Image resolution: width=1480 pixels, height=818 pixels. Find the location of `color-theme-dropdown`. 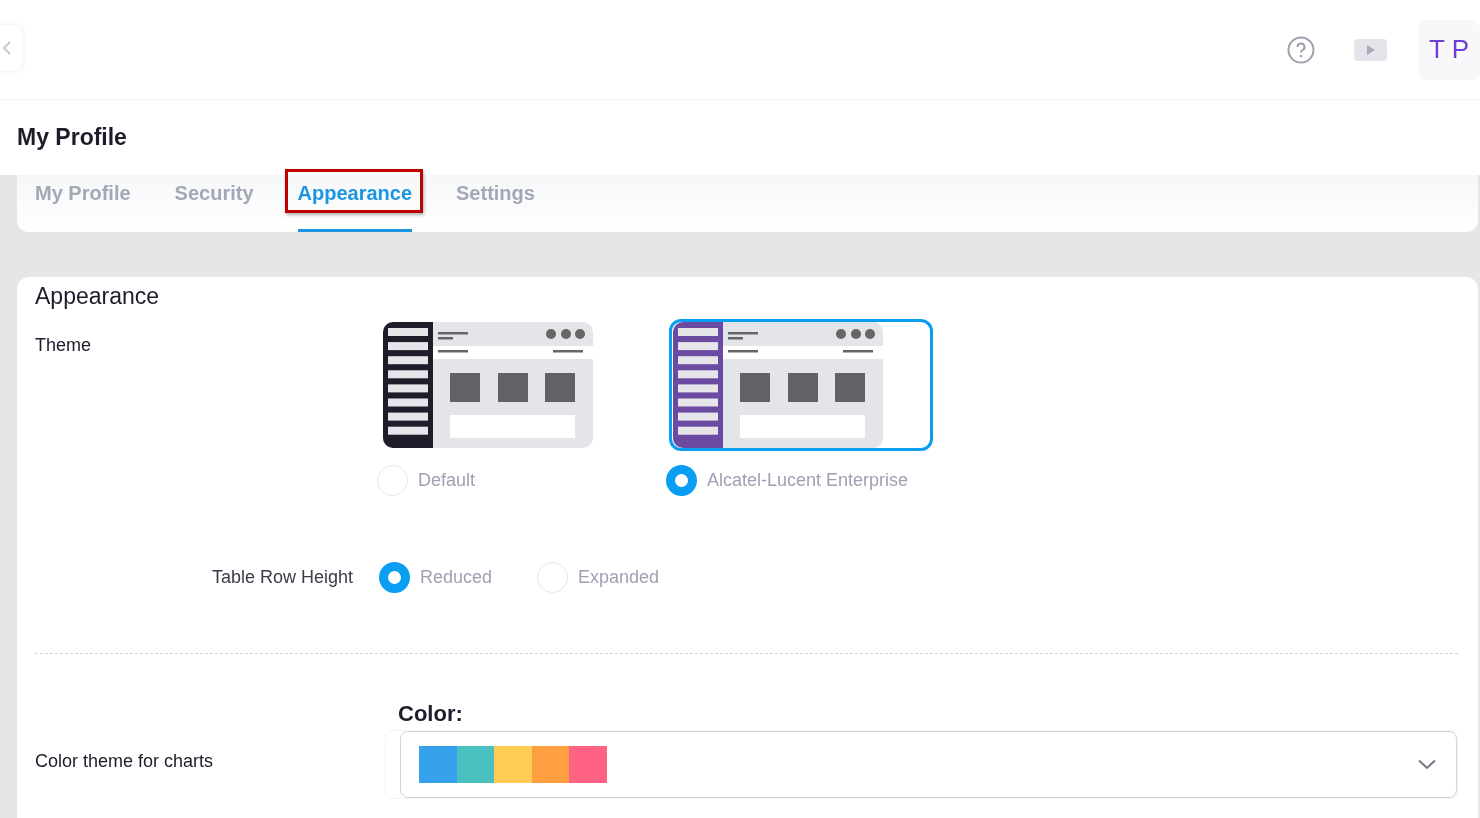

color-theme-dropdown is located at coordinates (928, 764).